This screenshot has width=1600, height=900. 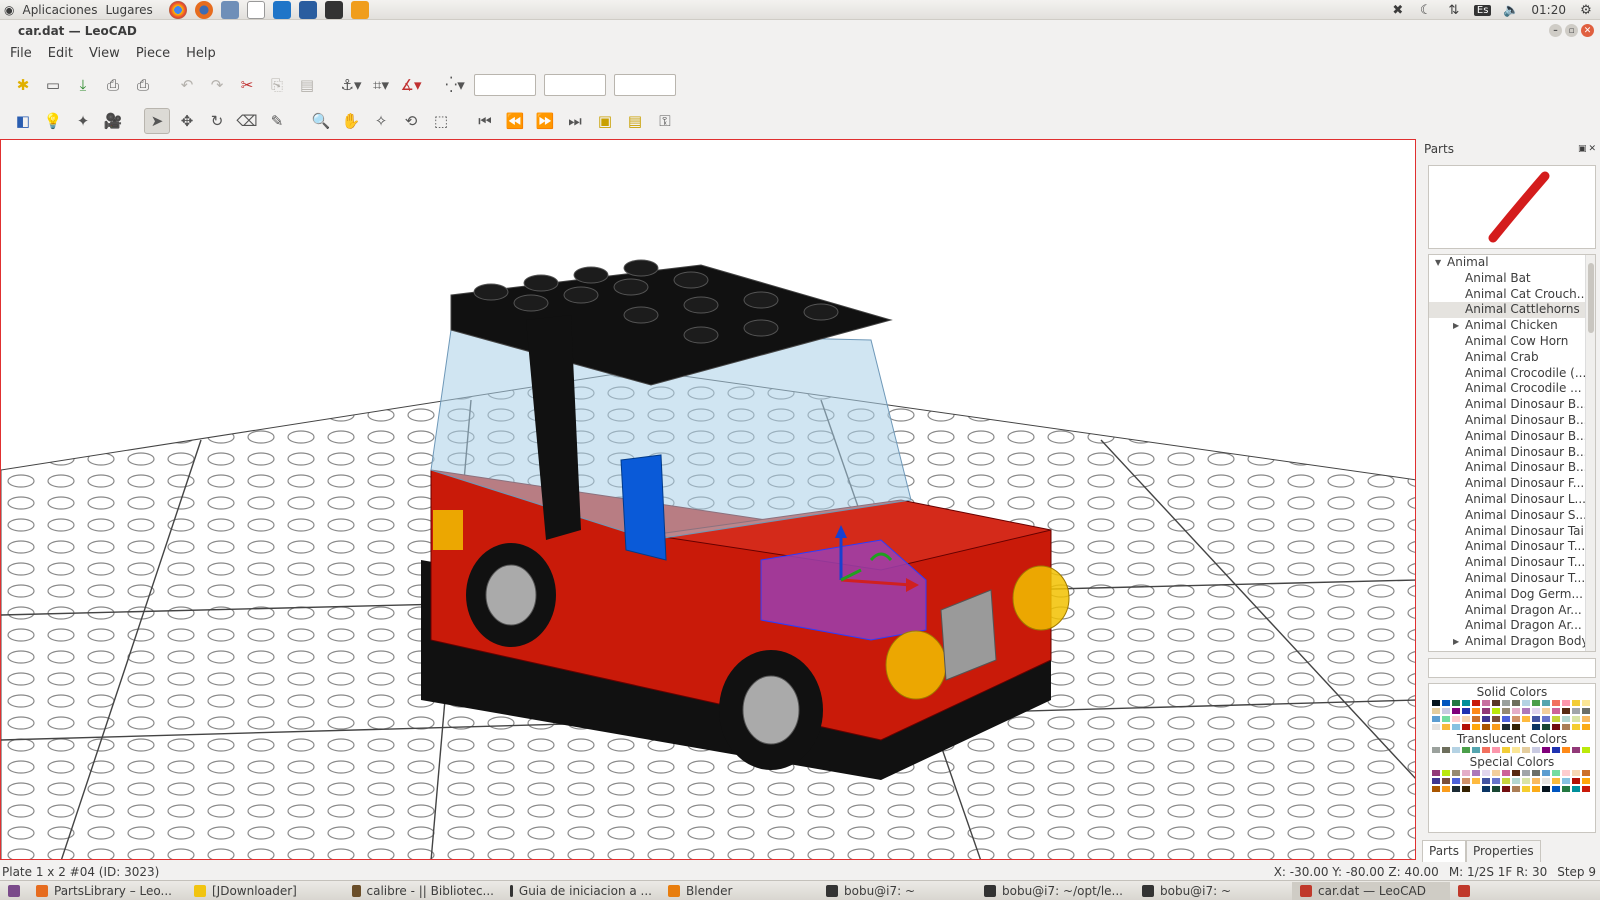 I want to click on paint-tool-icon: ✎, so click(x=277, y=121).